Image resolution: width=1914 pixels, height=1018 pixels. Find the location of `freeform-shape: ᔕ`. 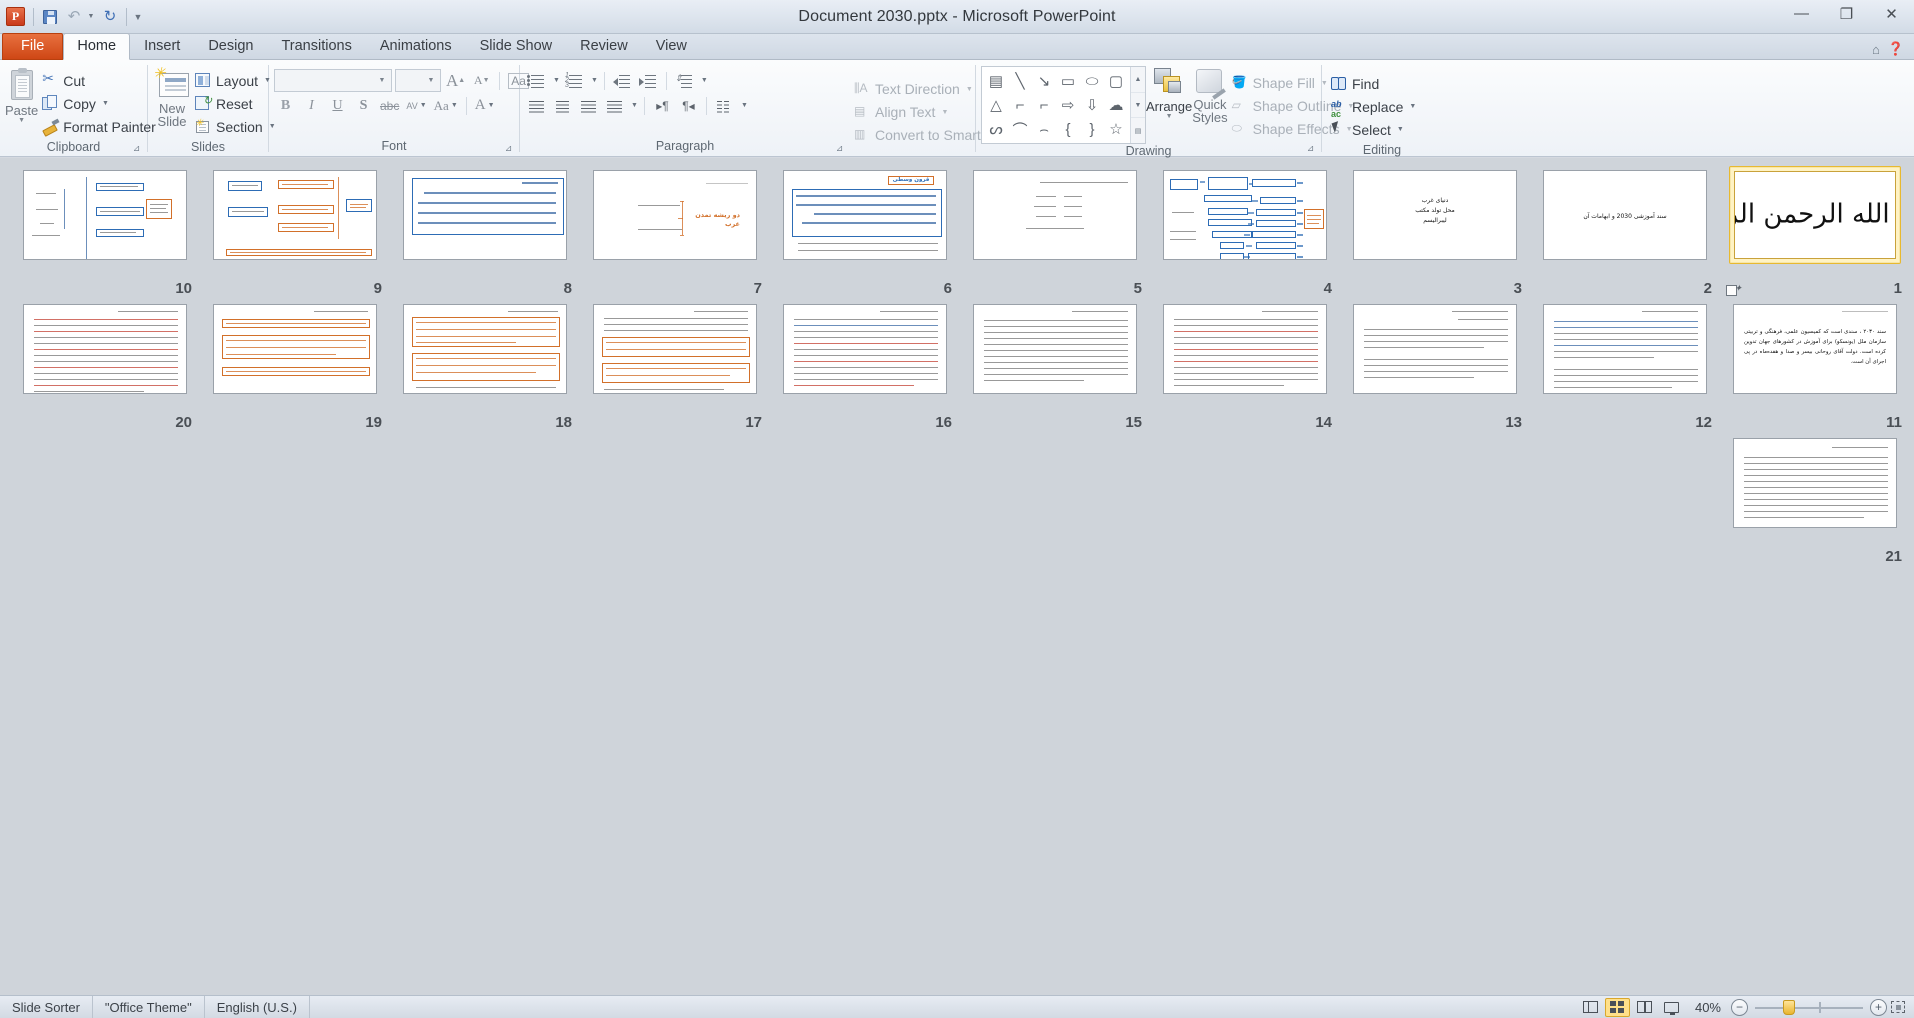

freeform-shape: ᔕ is located at coordinates (996, 129).